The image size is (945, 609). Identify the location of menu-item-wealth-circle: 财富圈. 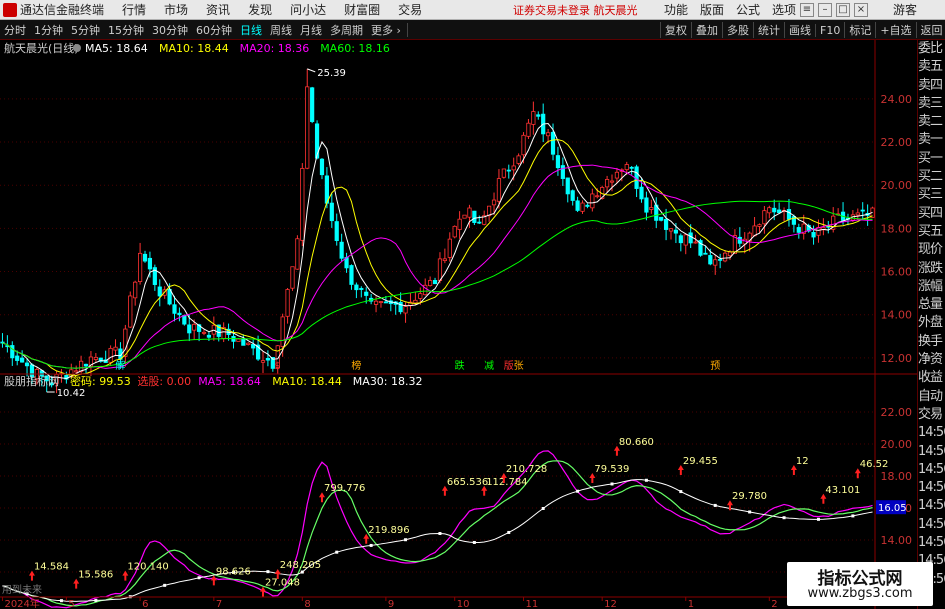
(362, 9).